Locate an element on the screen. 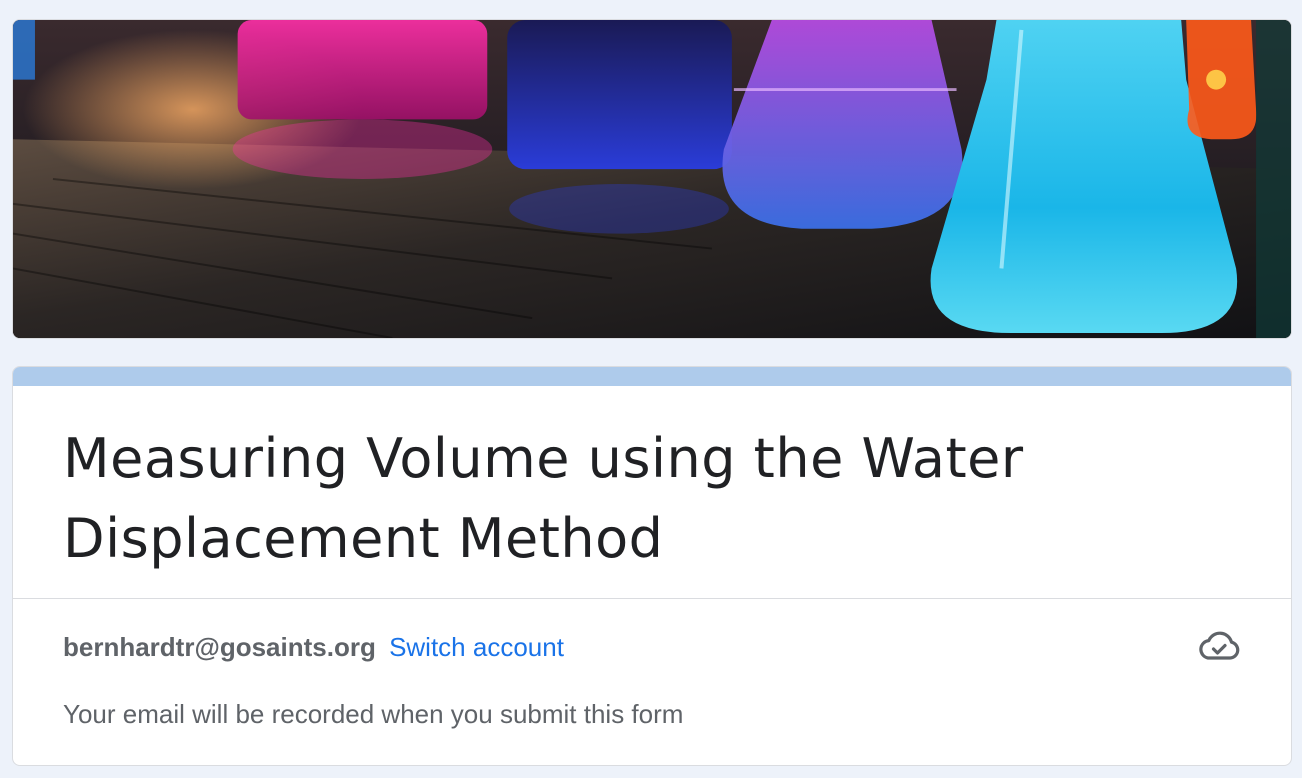  cloud-done-icon is located at coordinates (1219, 647).